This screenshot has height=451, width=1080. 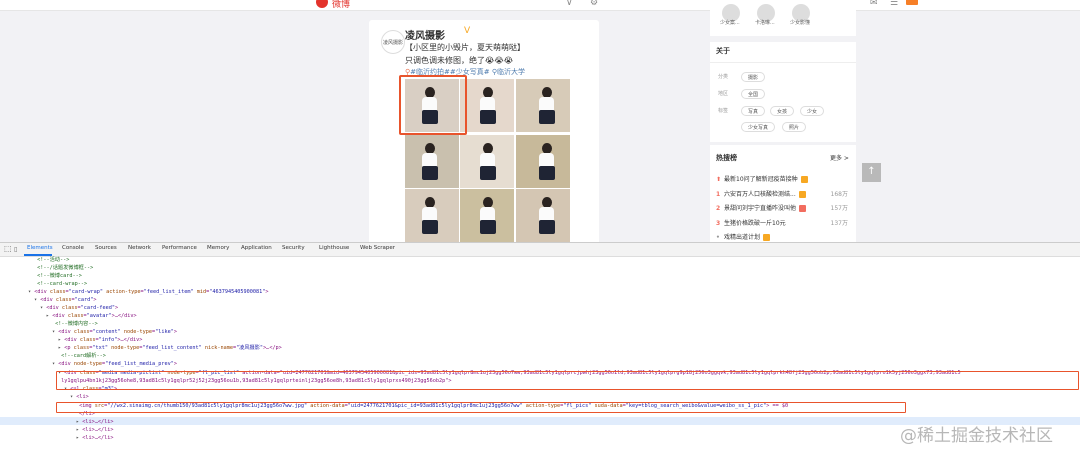 I want to click on dom-node-line: ▾ <div node-type="feed_list_media_prev">, so click(x=114, y=365).